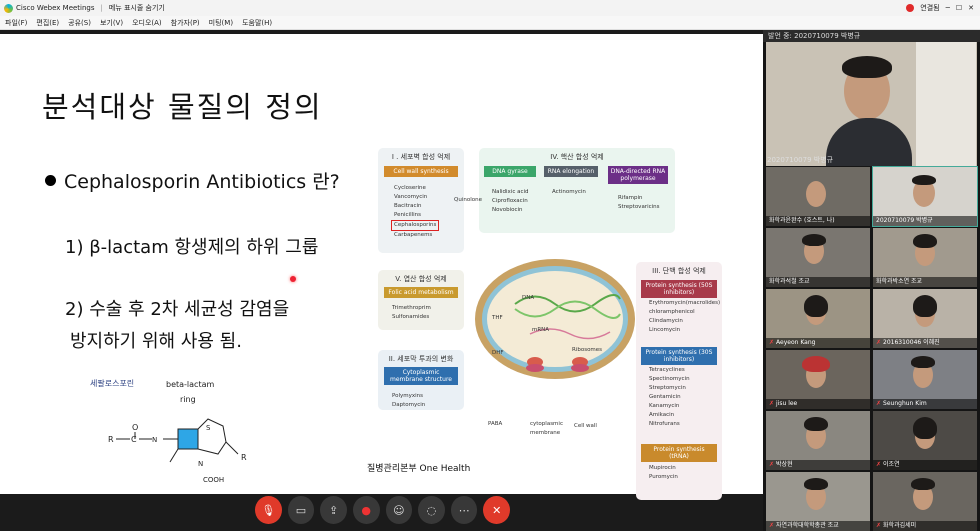 The height and width of the screenshot is (531, 980). What do you see at coordinates (925, 440) in the screenshot?
I see `participant-tile: ✗ 이조연` at bounding box center [925, 440].